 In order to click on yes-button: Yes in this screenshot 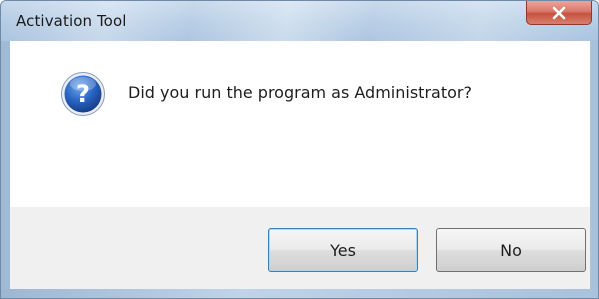, I will do `click(343, 250)`.